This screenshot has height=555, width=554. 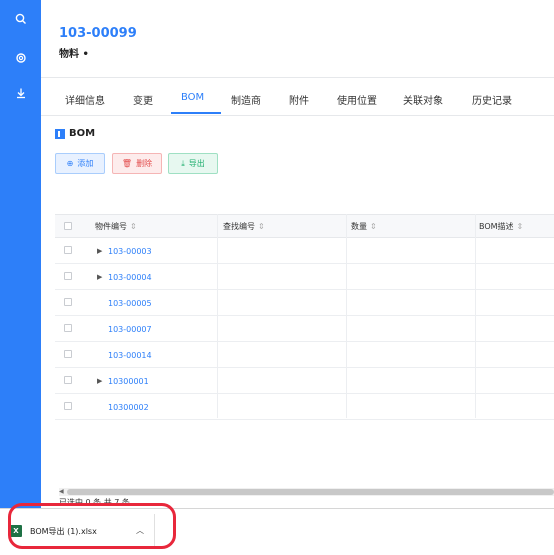 What do you see at coordinates (183, 163) in the screenshot?
I see `export-icon: ⤓` at bounding box center [183, 163].